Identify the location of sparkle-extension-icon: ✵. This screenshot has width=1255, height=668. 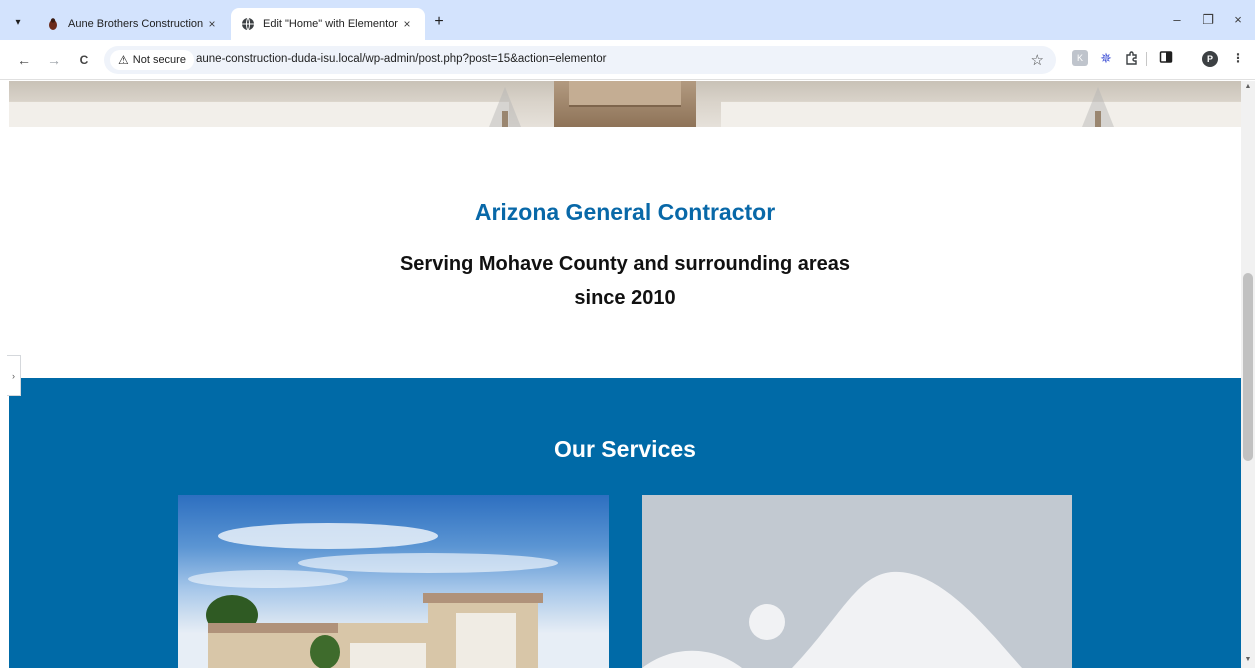
(1106, 58).